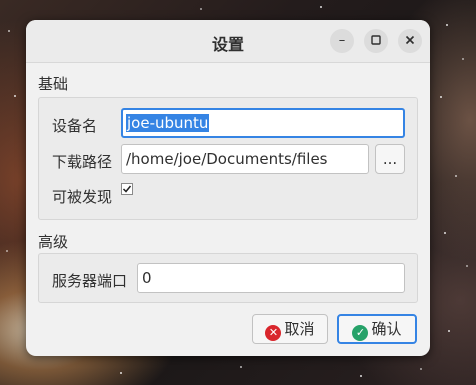  What do you see at coordinates (82, 162) in the screenshot?
I see `download-path-label: 下载路径` at bounding box center [82, 162].